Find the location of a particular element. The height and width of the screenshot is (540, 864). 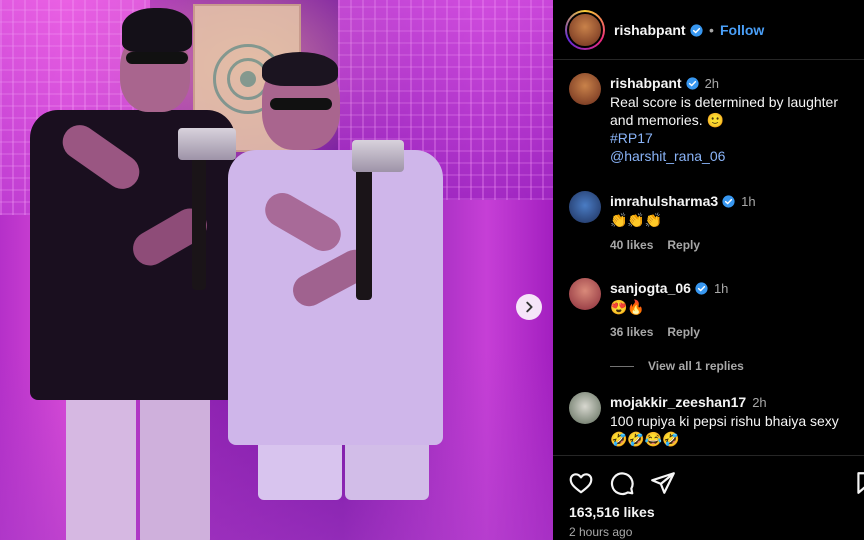

caption-username: rishabpant is located at coordinates (646, 83).